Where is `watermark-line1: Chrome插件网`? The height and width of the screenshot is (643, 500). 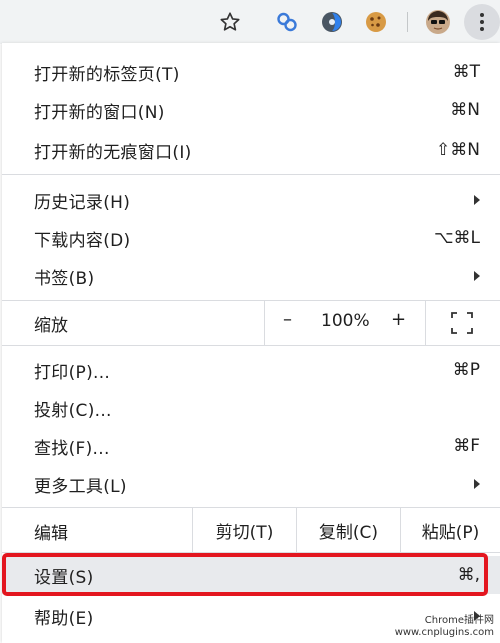
watermark-line1: Chrome插件网 is located at coordinates (459, 620).